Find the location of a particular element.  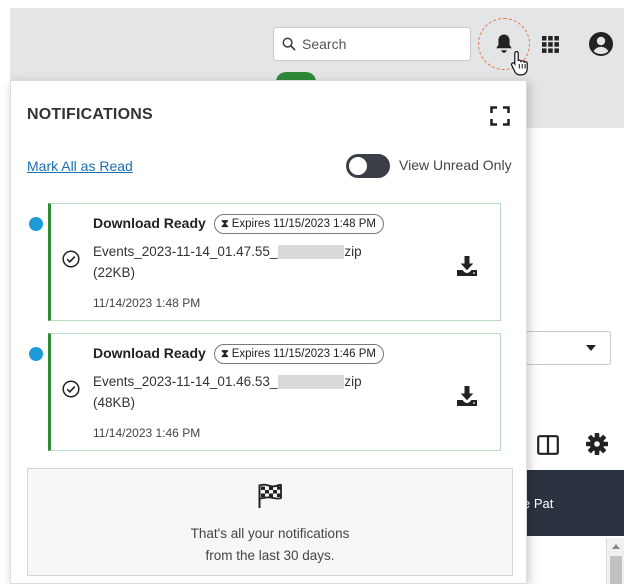

file-size: (48KB) is located at coordinates (114, 402).